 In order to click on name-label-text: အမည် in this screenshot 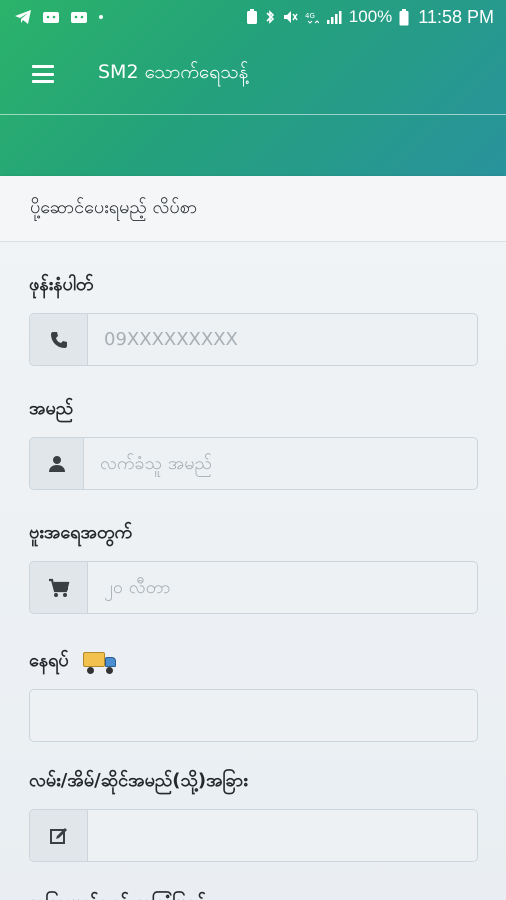, I will do `click(51, 408)`.